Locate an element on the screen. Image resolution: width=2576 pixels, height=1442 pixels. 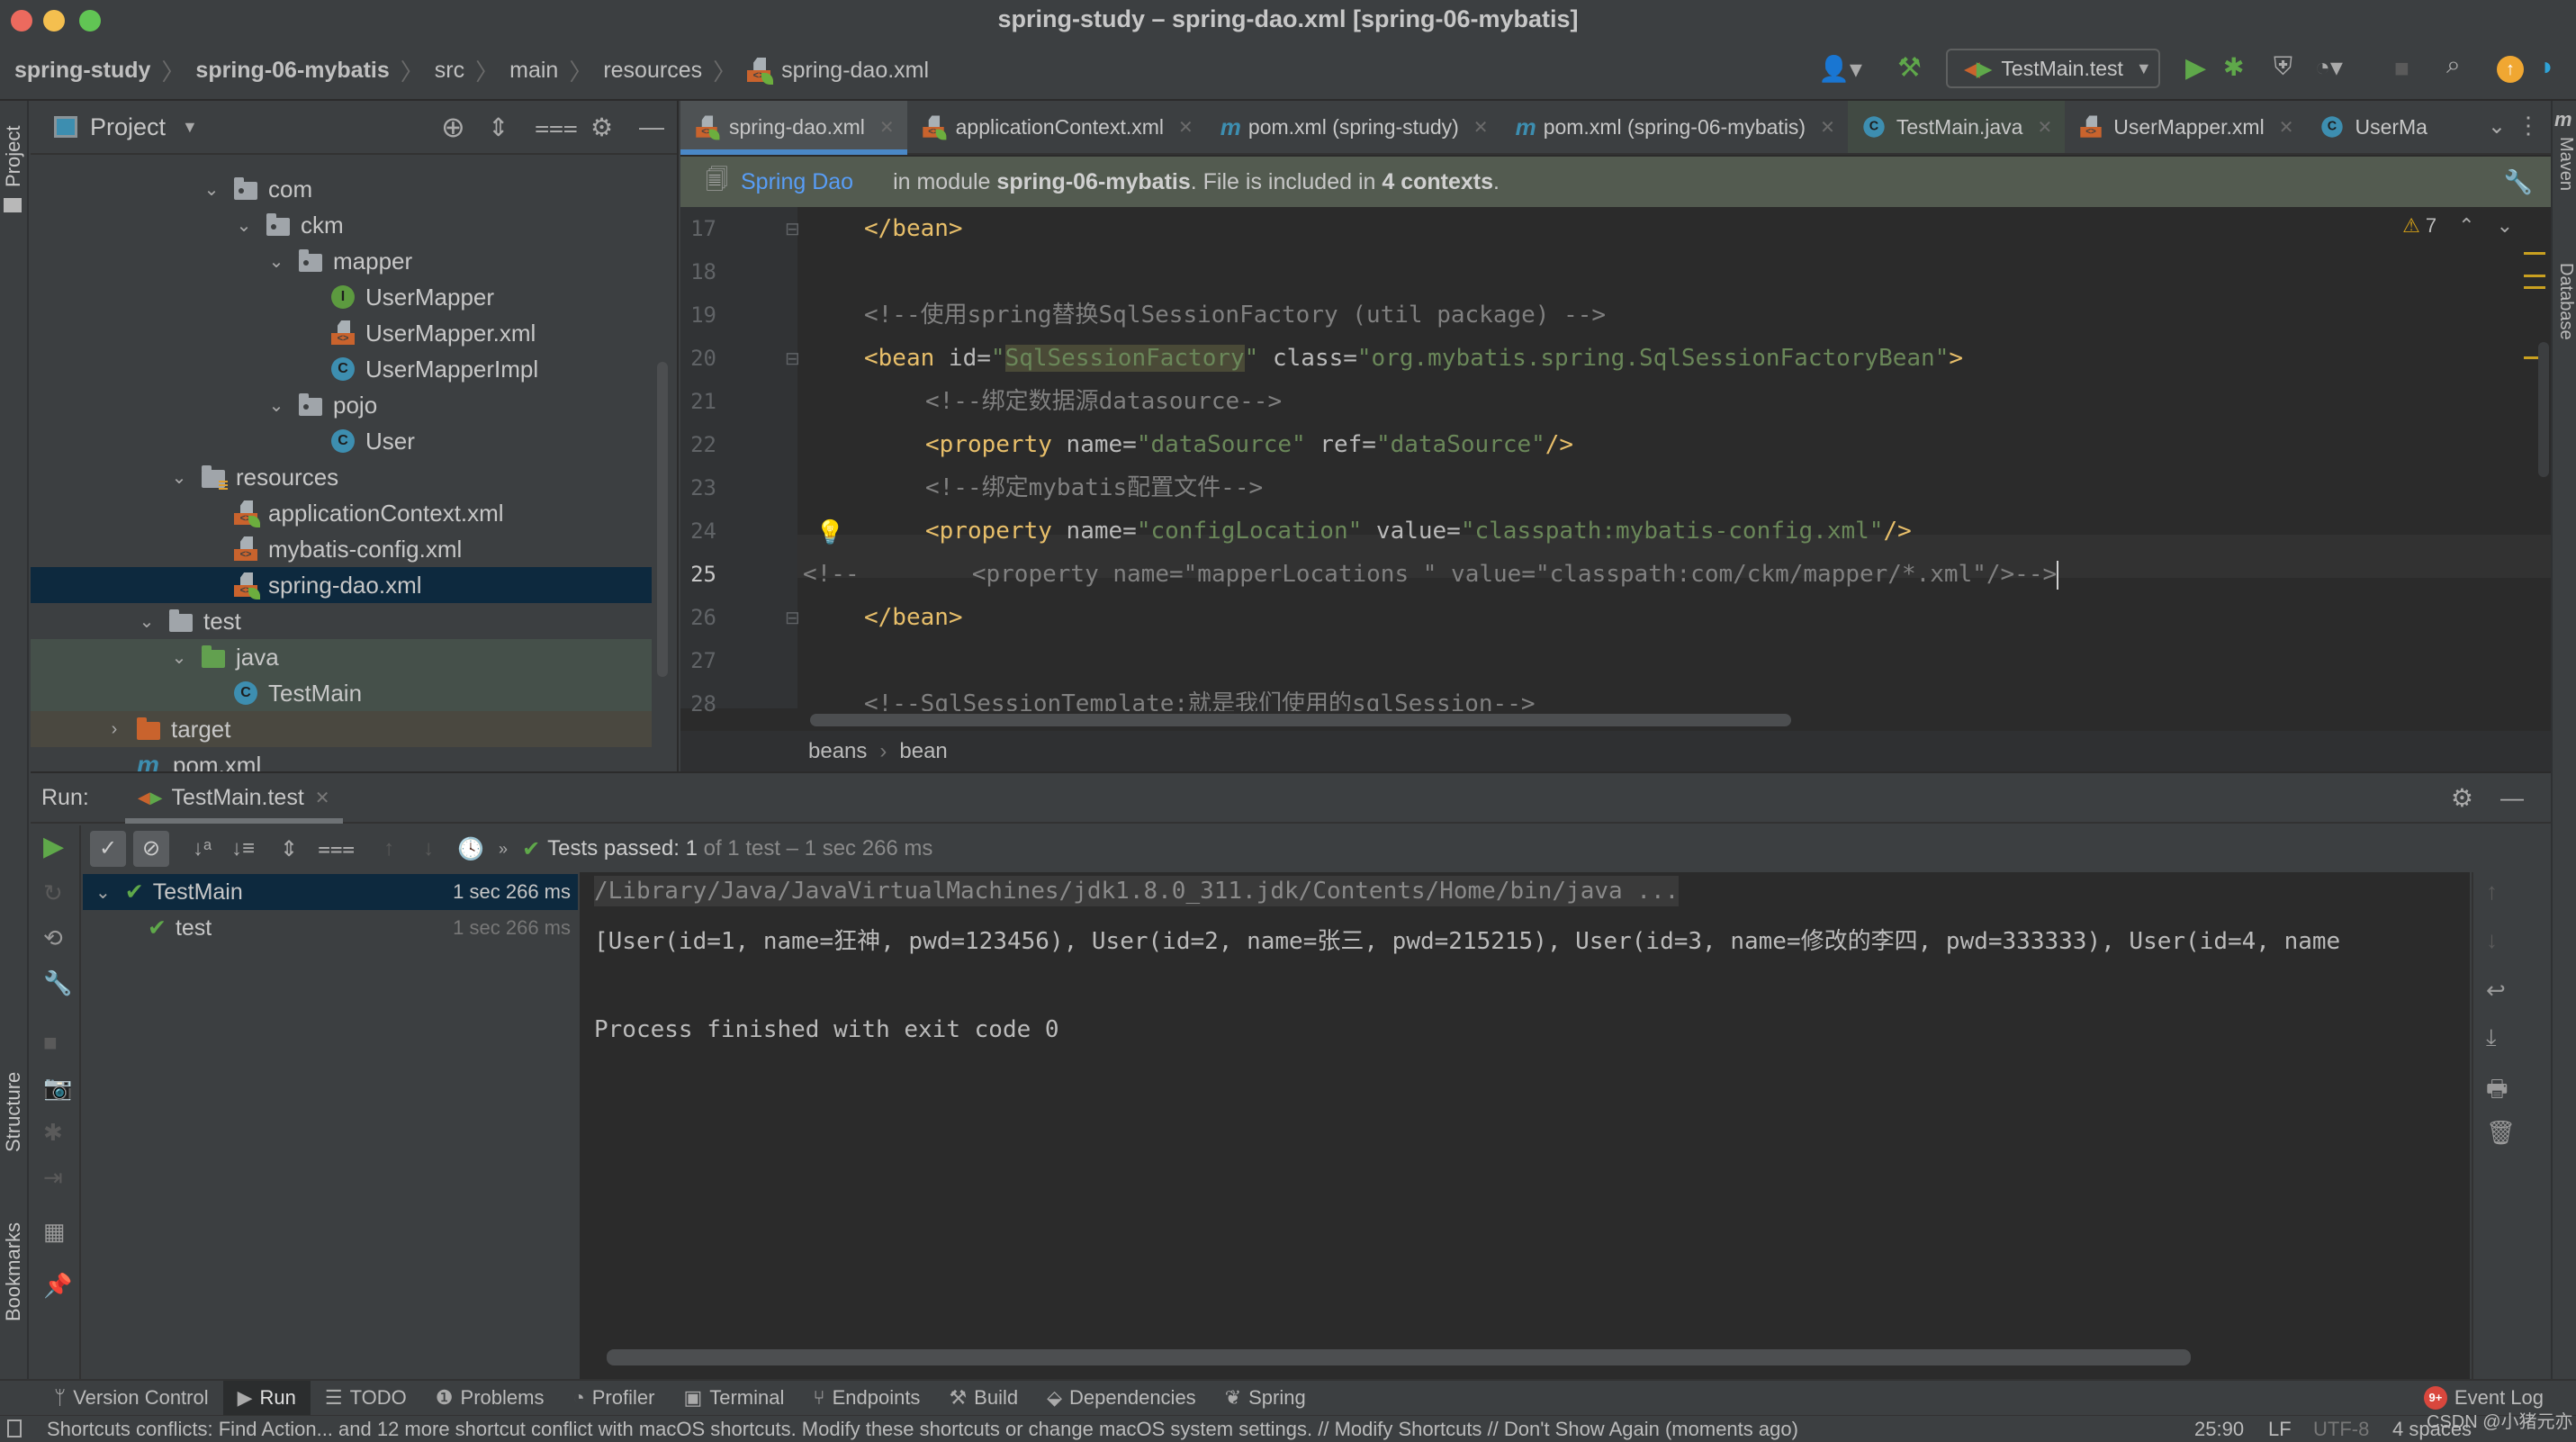
tool-endpoints: ⑂ Endpoints is located at coordinates (866, 1398).